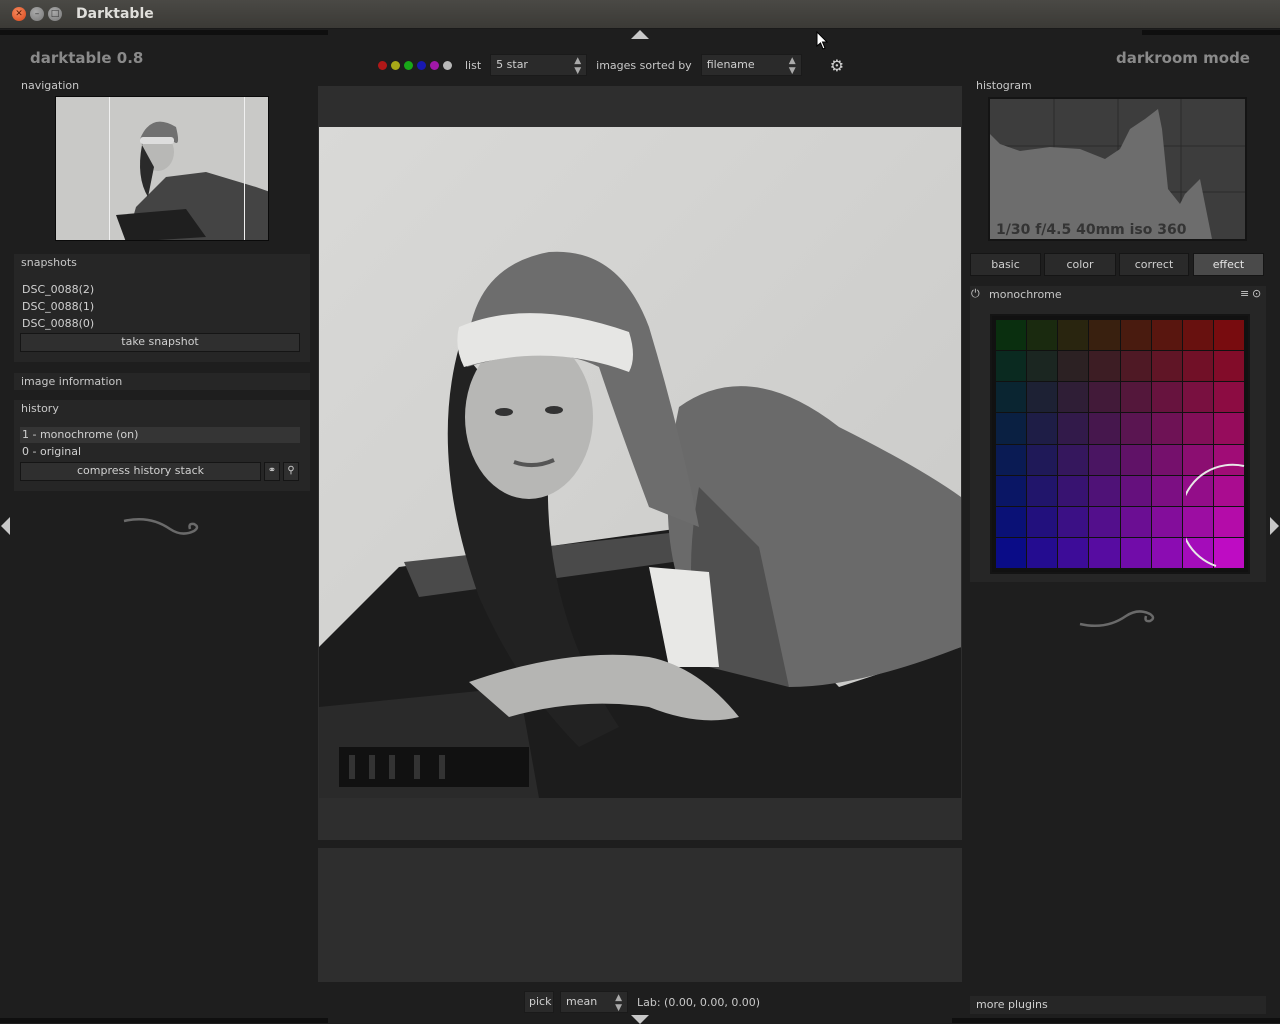  Describe the element at coordinates (539, 65) in the screenshot. I see `star-filter-select: 5 star ▲ ▼` at that location.